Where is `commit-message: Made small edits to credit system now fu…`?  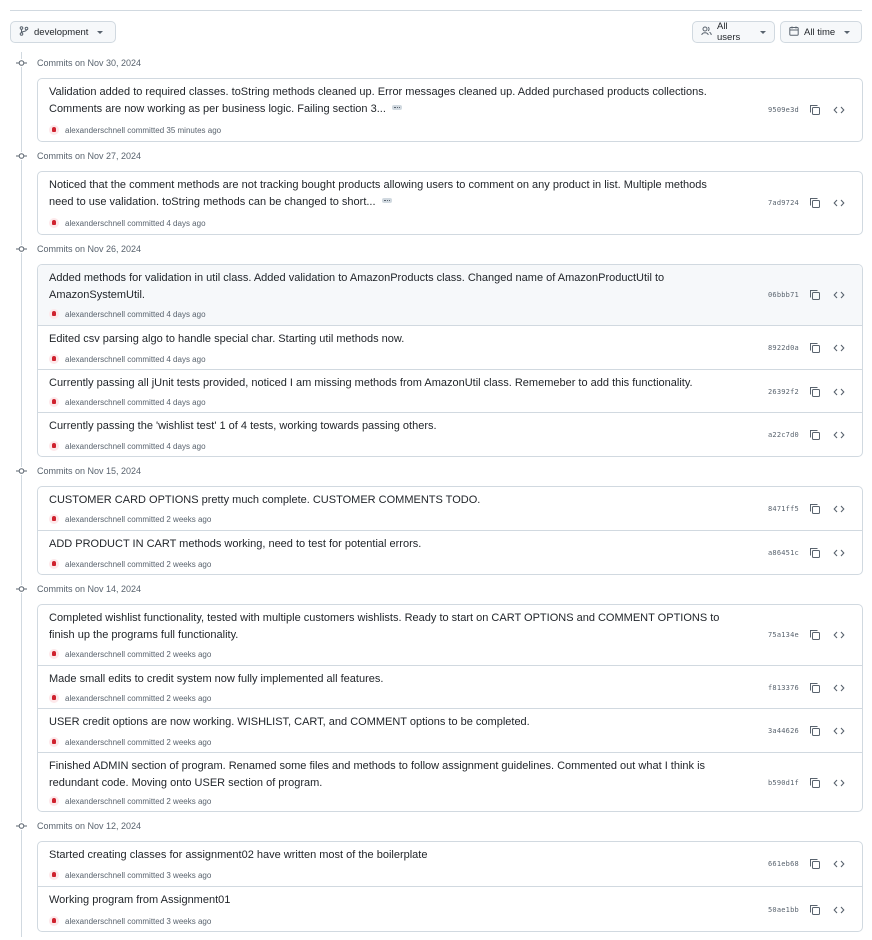 commit-message: Made small edits to credit system now fu… is located at coordinates (389, 679).